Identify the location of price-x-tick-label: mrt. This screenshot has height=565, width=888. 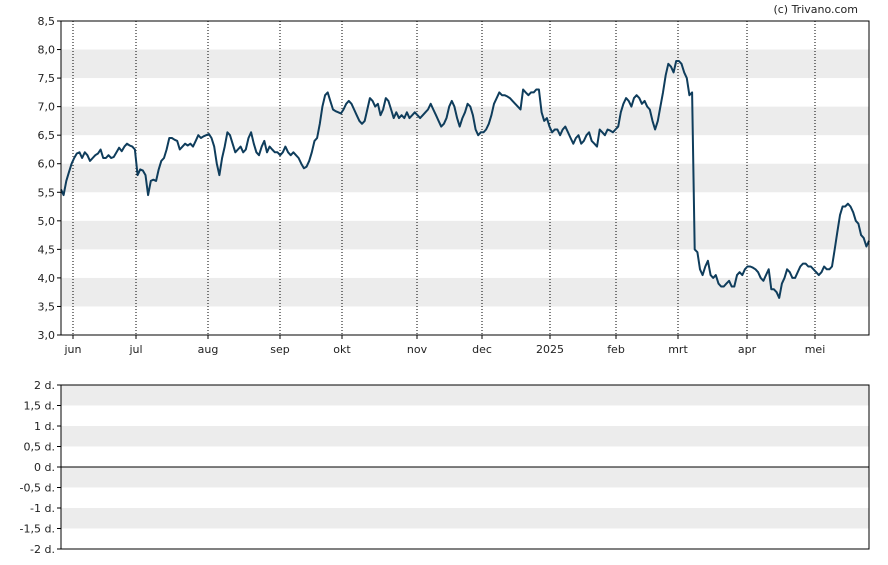
(678, 349).